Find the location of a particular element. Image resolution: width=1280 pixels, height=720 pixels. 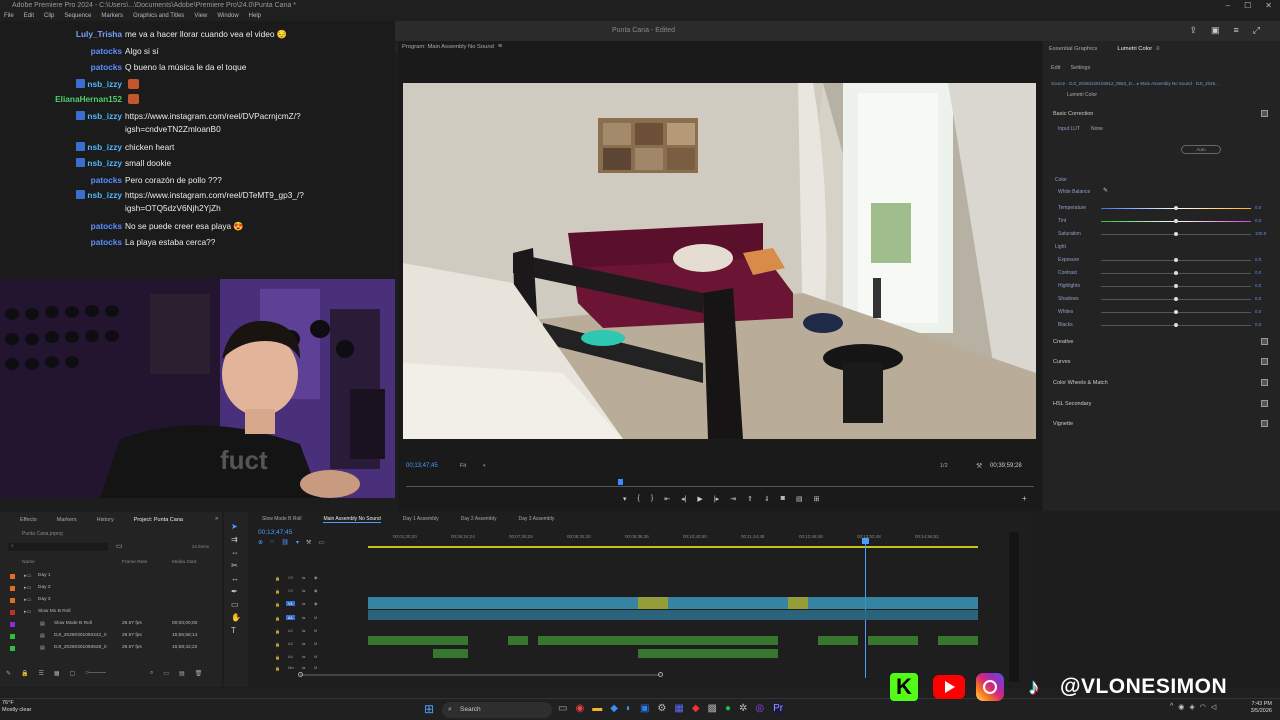

right-tab: Lumetri Color is located at coordinates (1134, 49).